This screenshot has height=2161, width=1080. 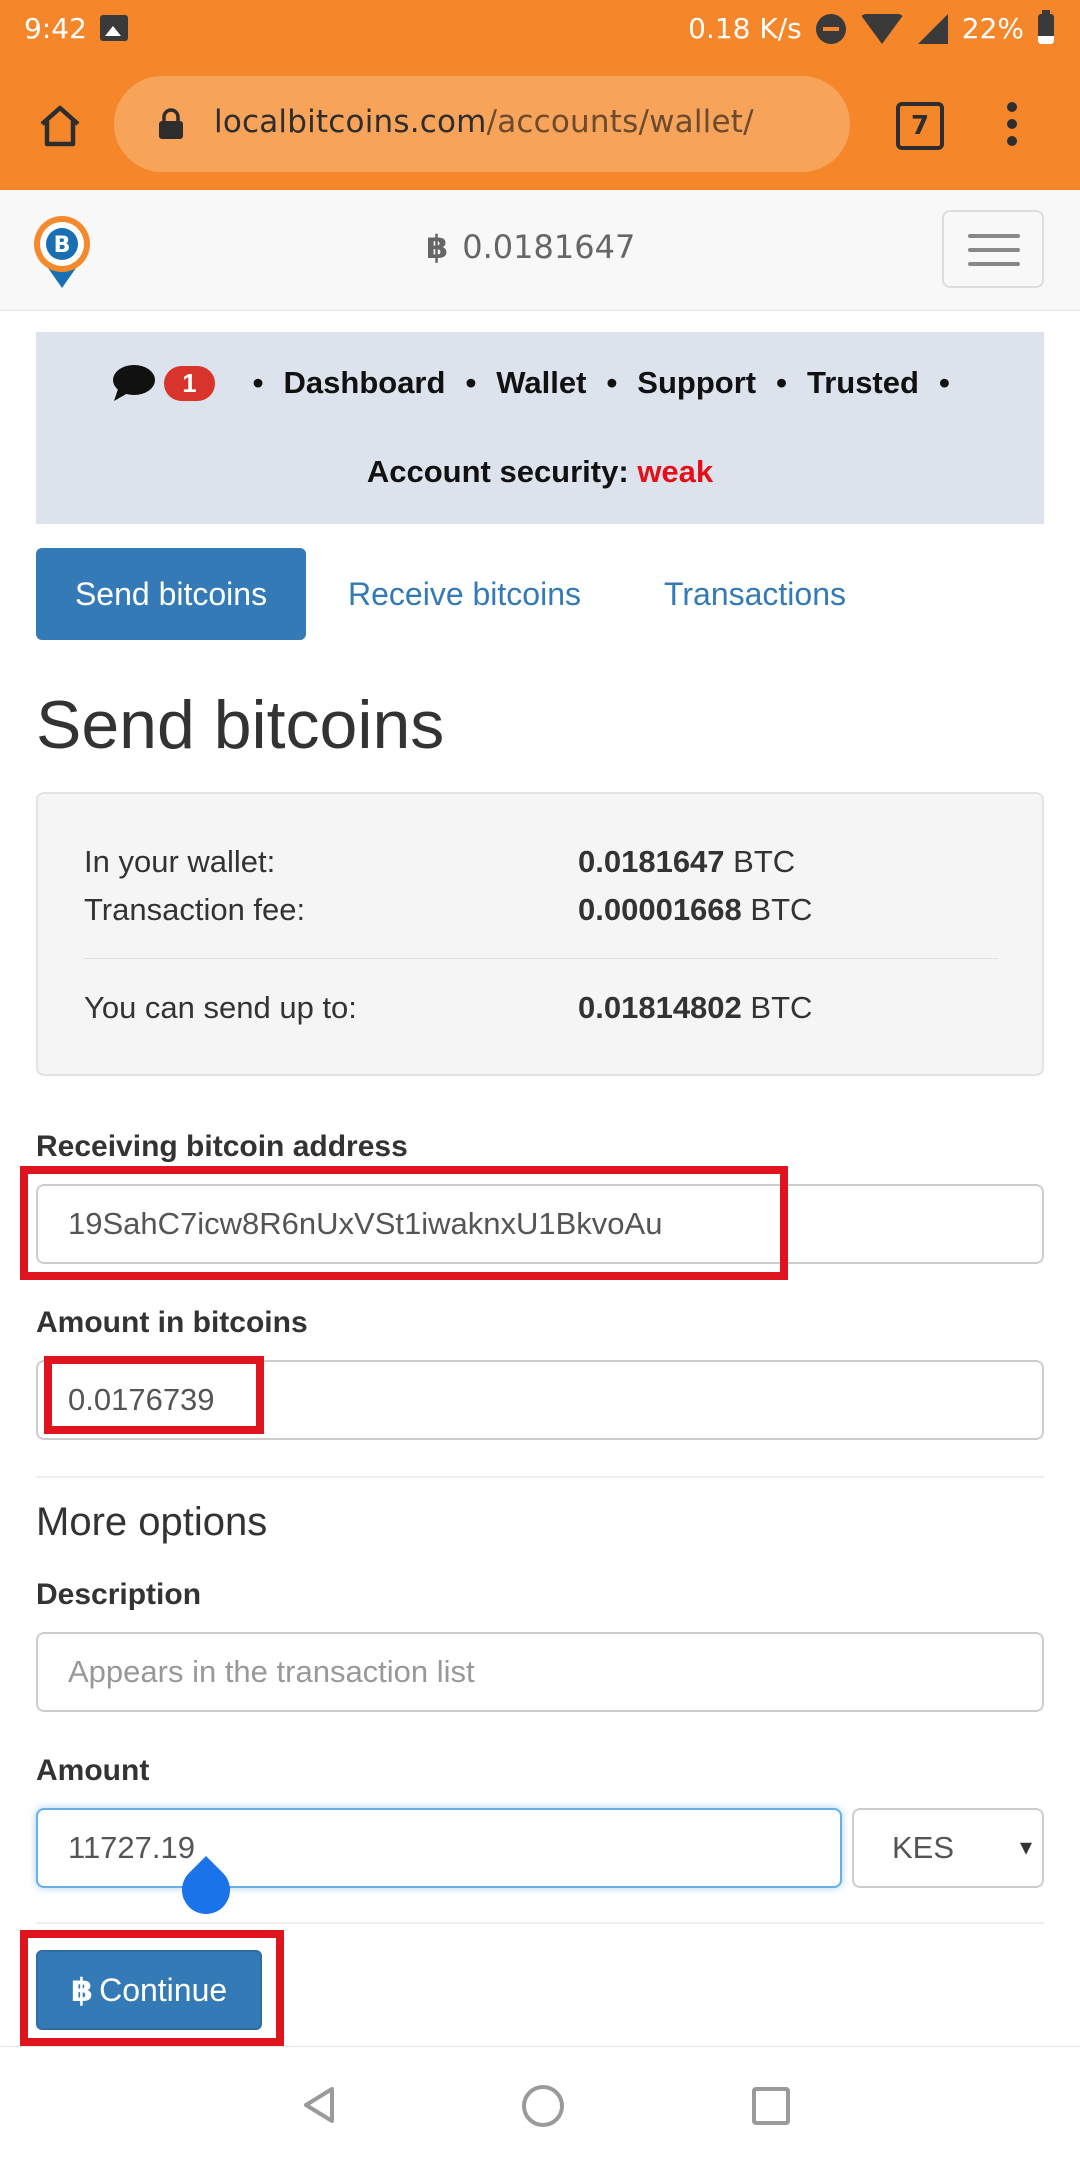 I want to click on battery-icon, so click(x=1046, y=26).